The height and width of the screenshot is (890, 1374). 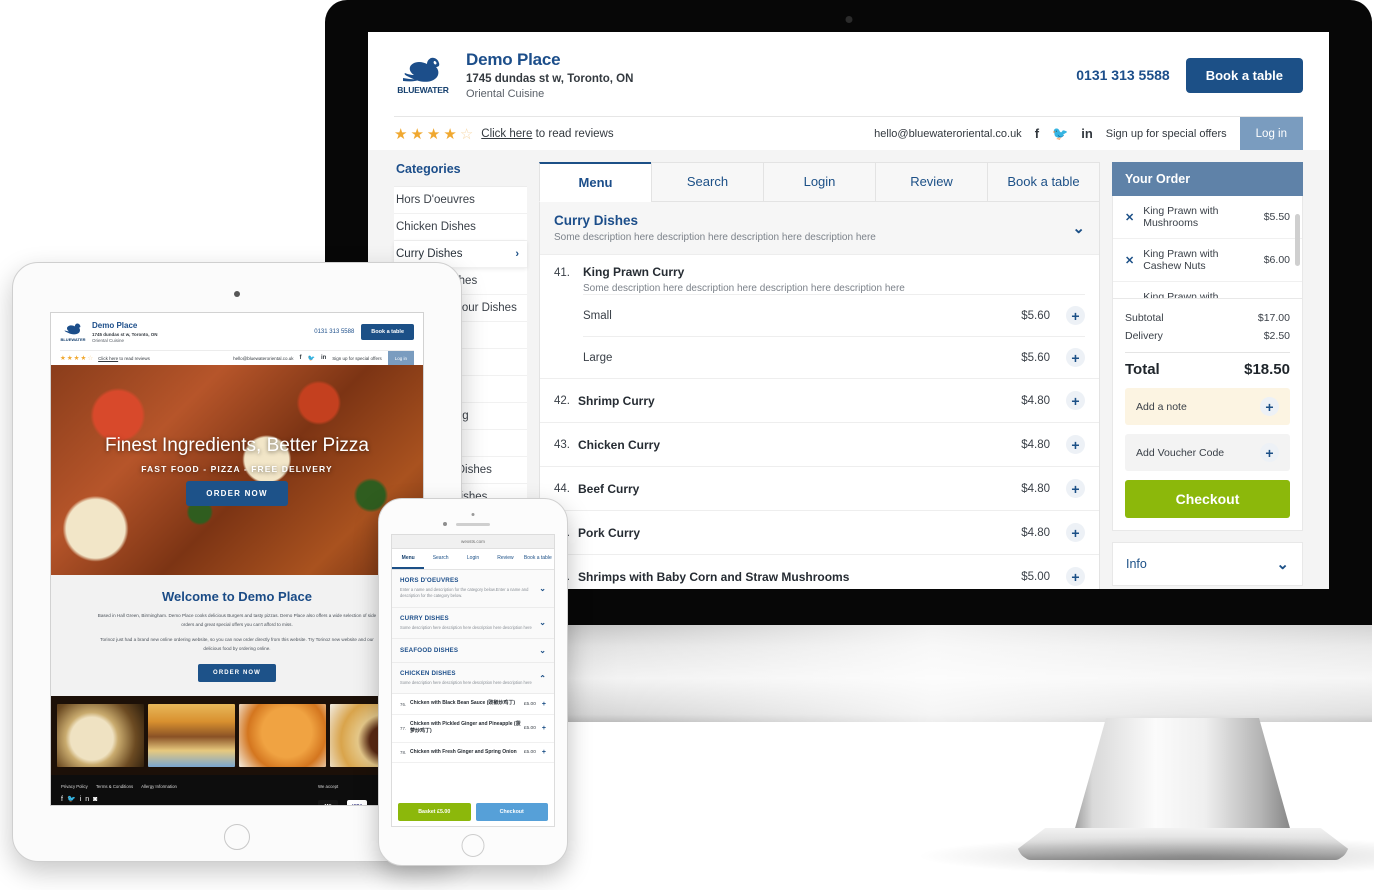 What do you see at coordinates (77, 358) in the screenshot?
I see `rating-stars: ★★★★☆` at bounding box center [77, 358].